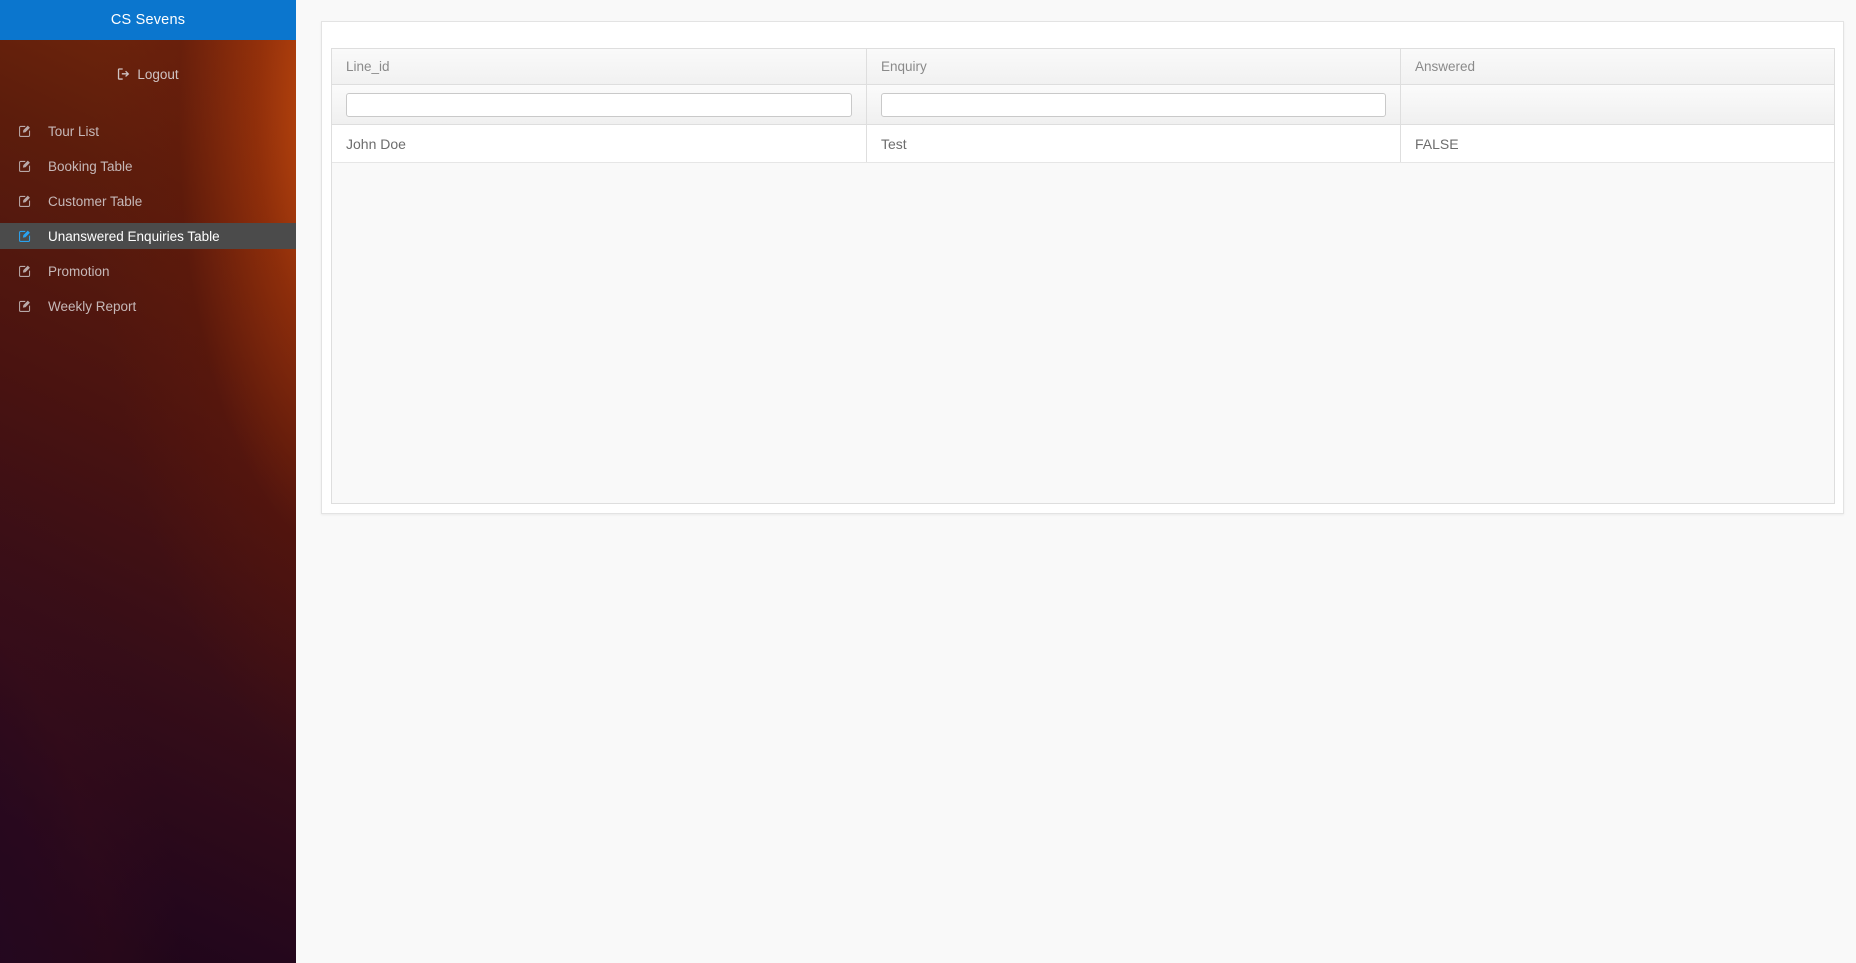 The height and width of the screenshot is (963, 1856). I want to click on filter-input-enquiry, so click(1133, 104).